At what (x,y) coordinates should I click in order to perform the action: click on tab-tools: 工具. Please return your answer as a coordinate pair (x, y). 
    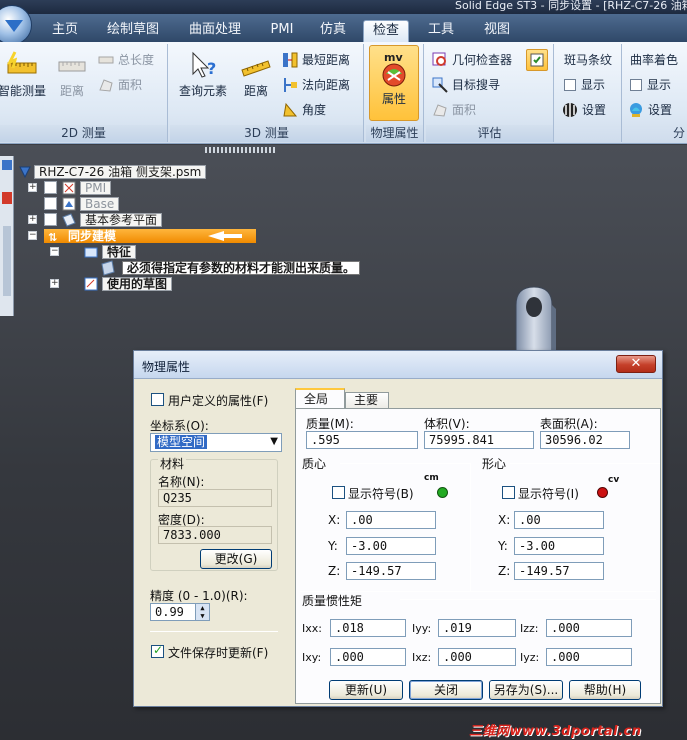
    Looking at the image, I should click on (441, 31).